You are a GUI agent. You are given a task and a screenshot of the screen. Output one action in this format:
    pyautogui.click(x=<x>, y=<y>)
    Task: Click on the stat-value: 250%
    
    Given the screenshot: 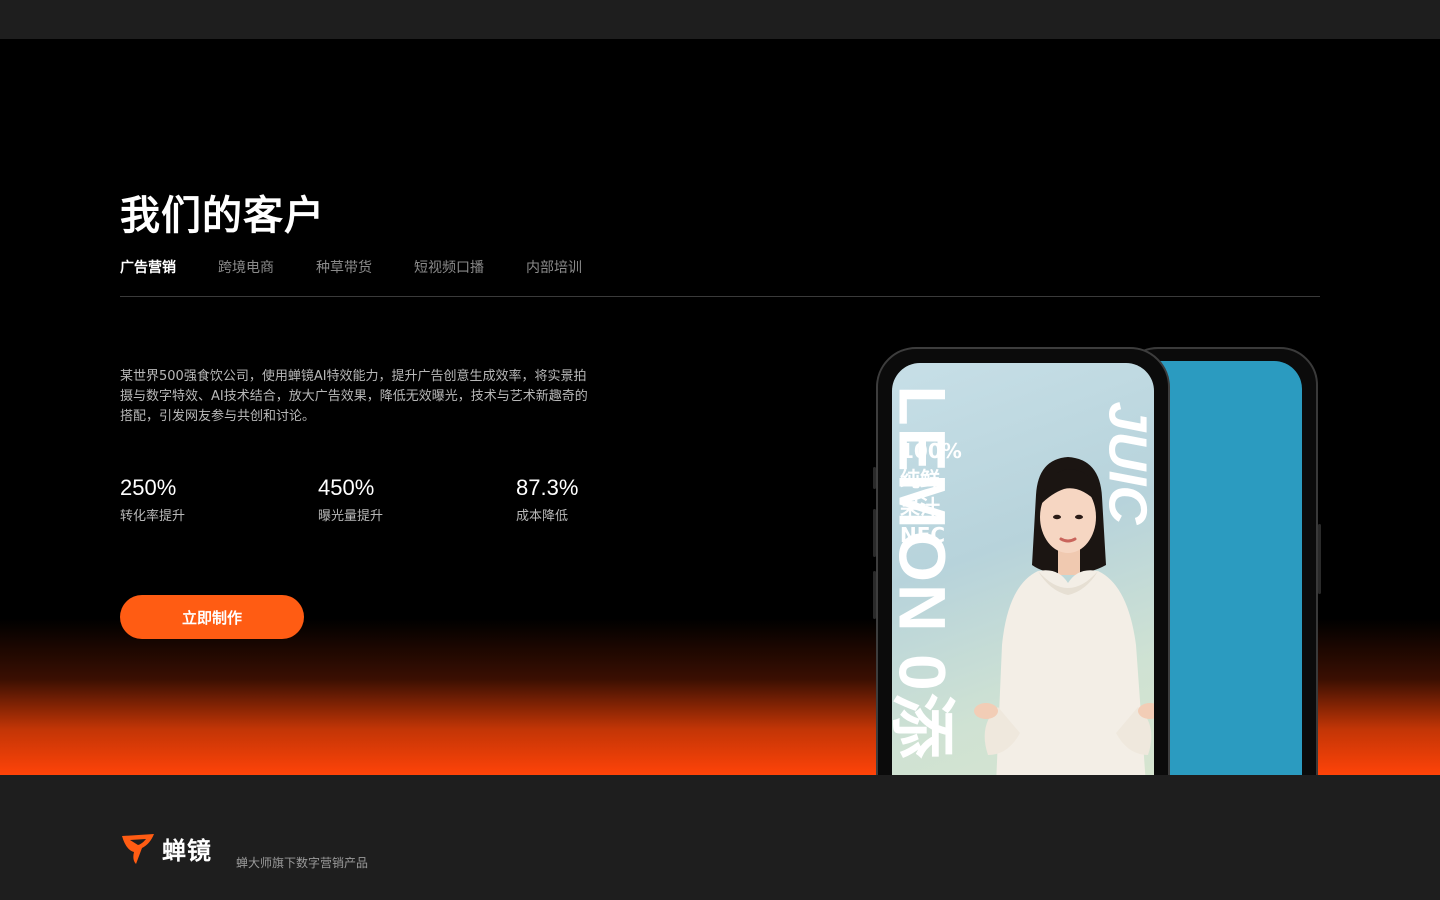 What is the action you would take?
    pyautogui.click(x=148, y=487)
    